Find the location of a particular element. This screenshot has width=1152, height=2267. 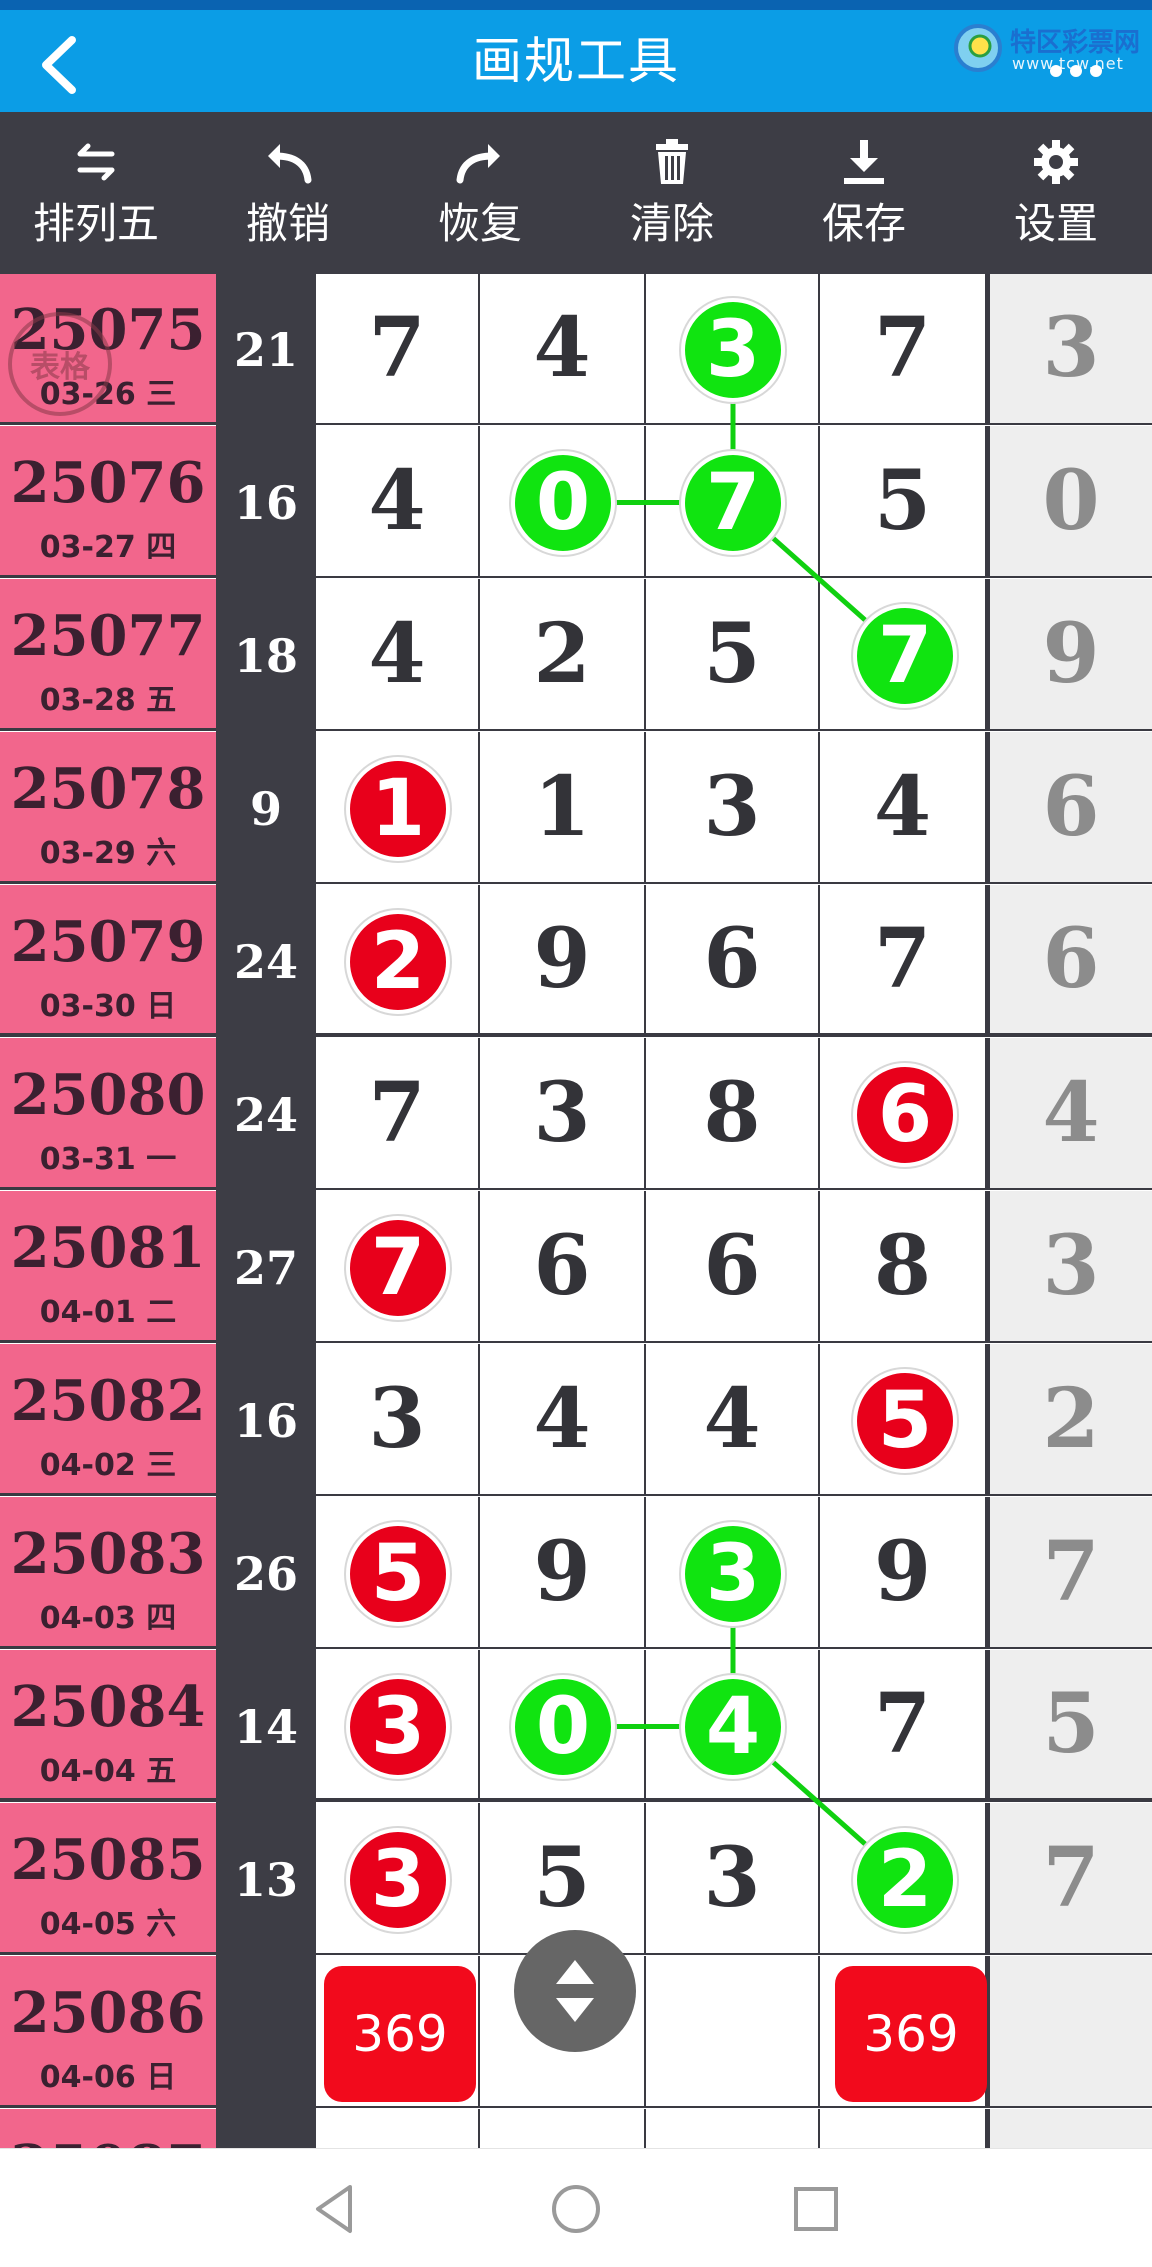

swap-arrows-icon is located at coordinates (96, 161).